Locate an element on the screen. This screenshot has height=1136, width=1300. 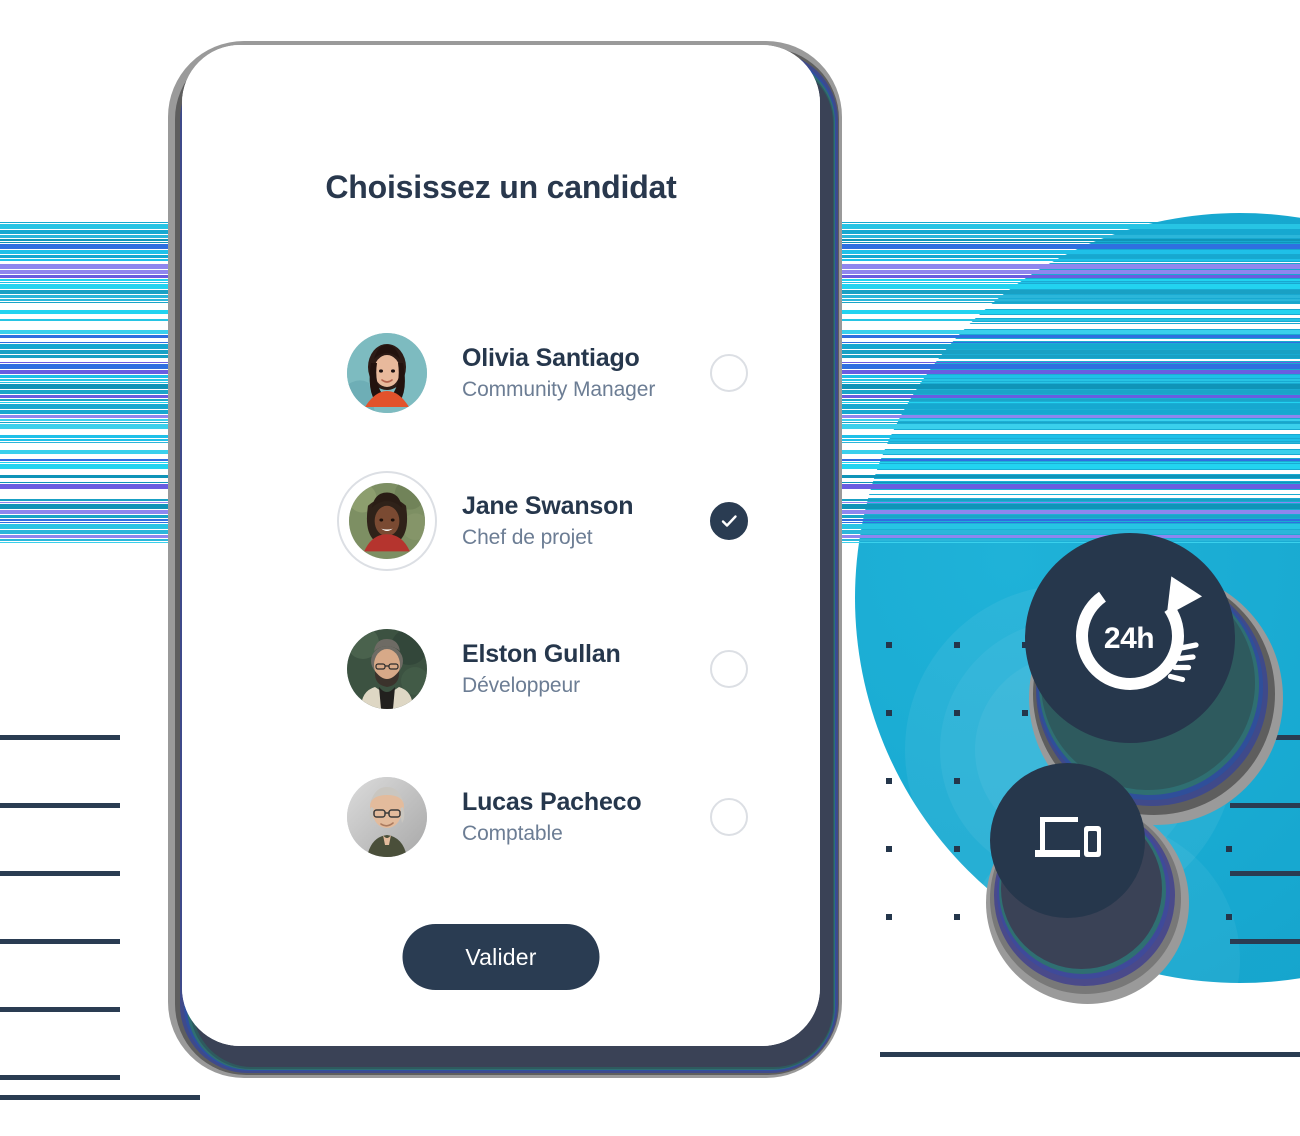
candidate-row: Elston Gullan Développeur is located at coordinates (501, 669).